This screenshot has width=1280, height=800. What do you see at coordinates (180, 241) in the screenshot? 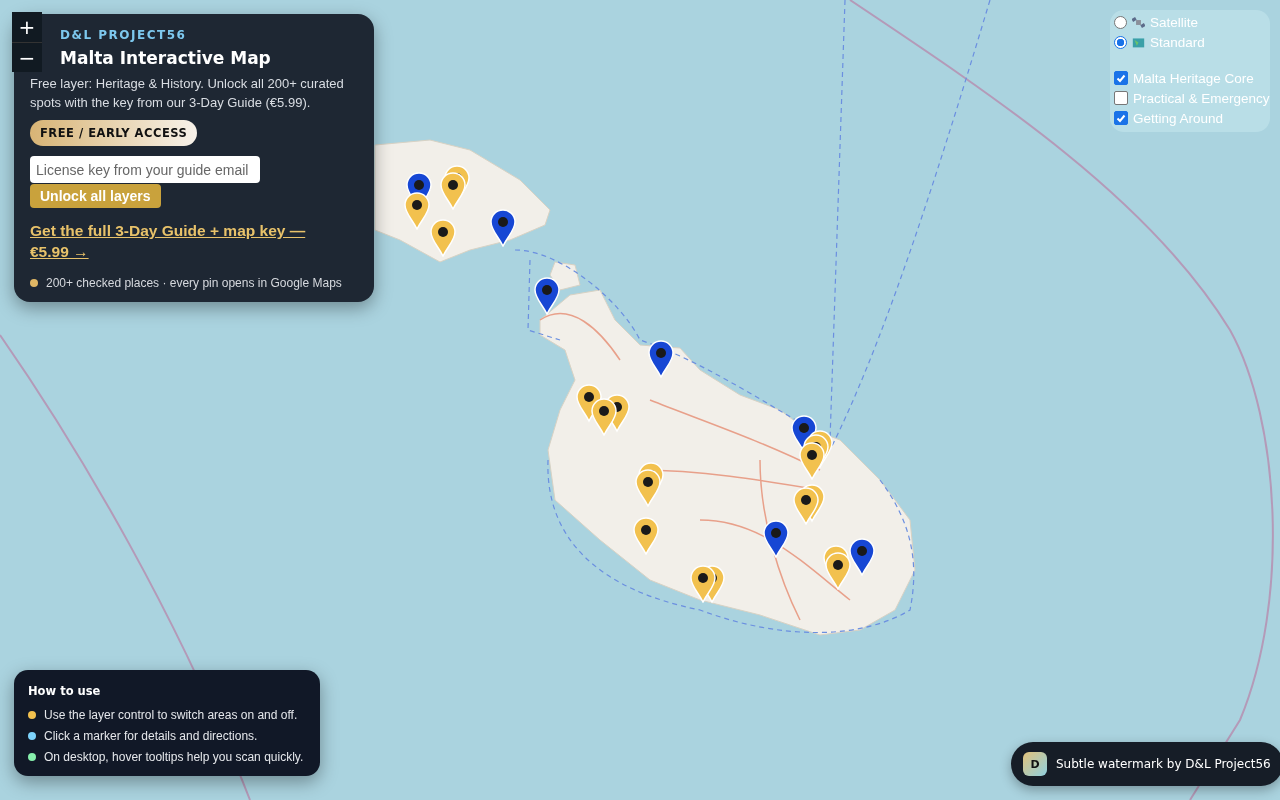
I see `guide-link: Get the full 3-Day Guide + map key — €5.99 →` at bounding box center [180, 241].